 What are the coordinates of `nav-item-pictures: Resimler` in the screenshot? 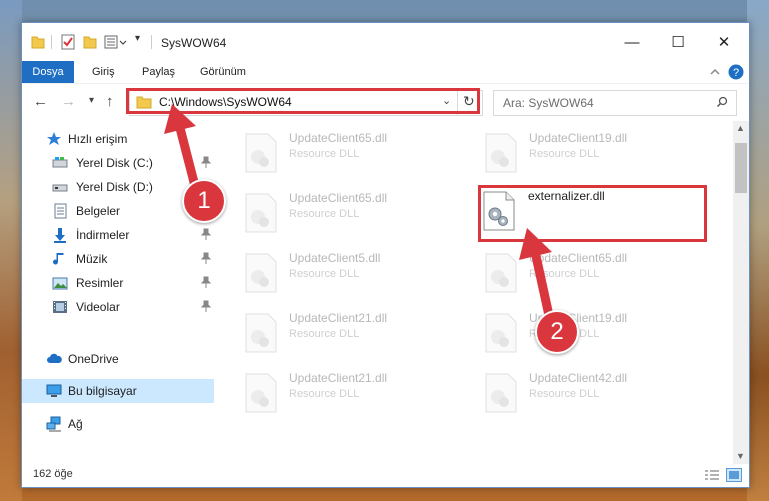 It's located at (118, 283).